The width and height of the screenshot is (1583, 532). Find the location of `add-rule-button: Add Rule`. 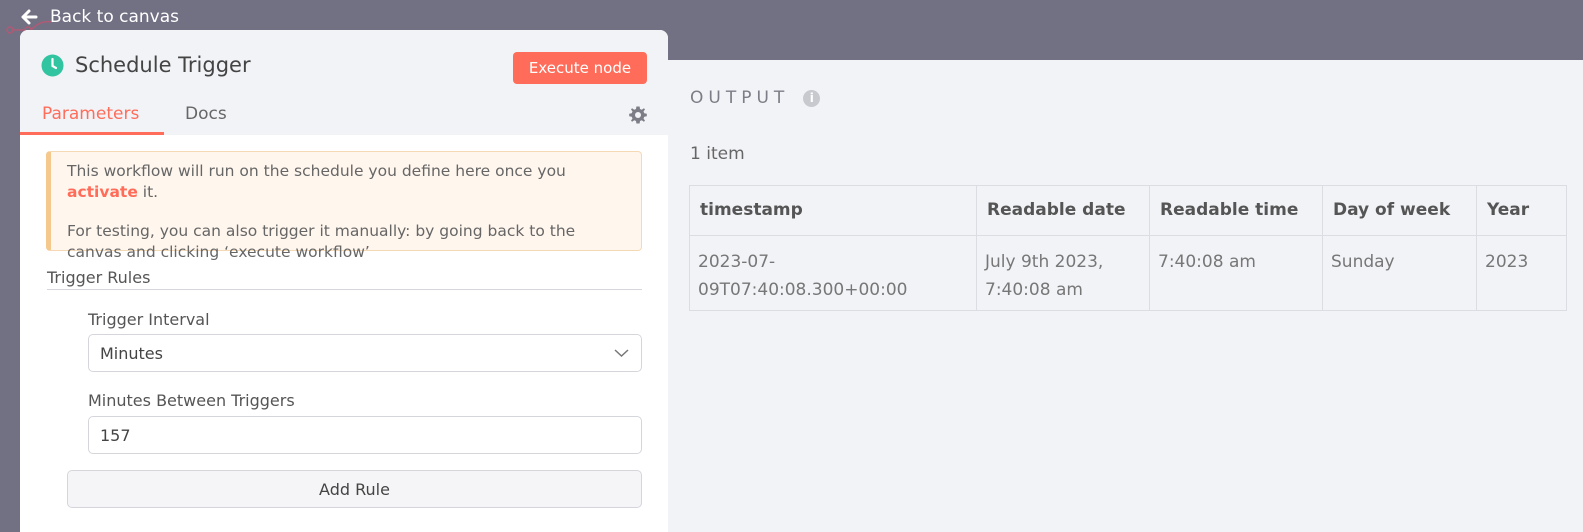

add-rule-button: Add Rule is located at coordinates (354, 489).